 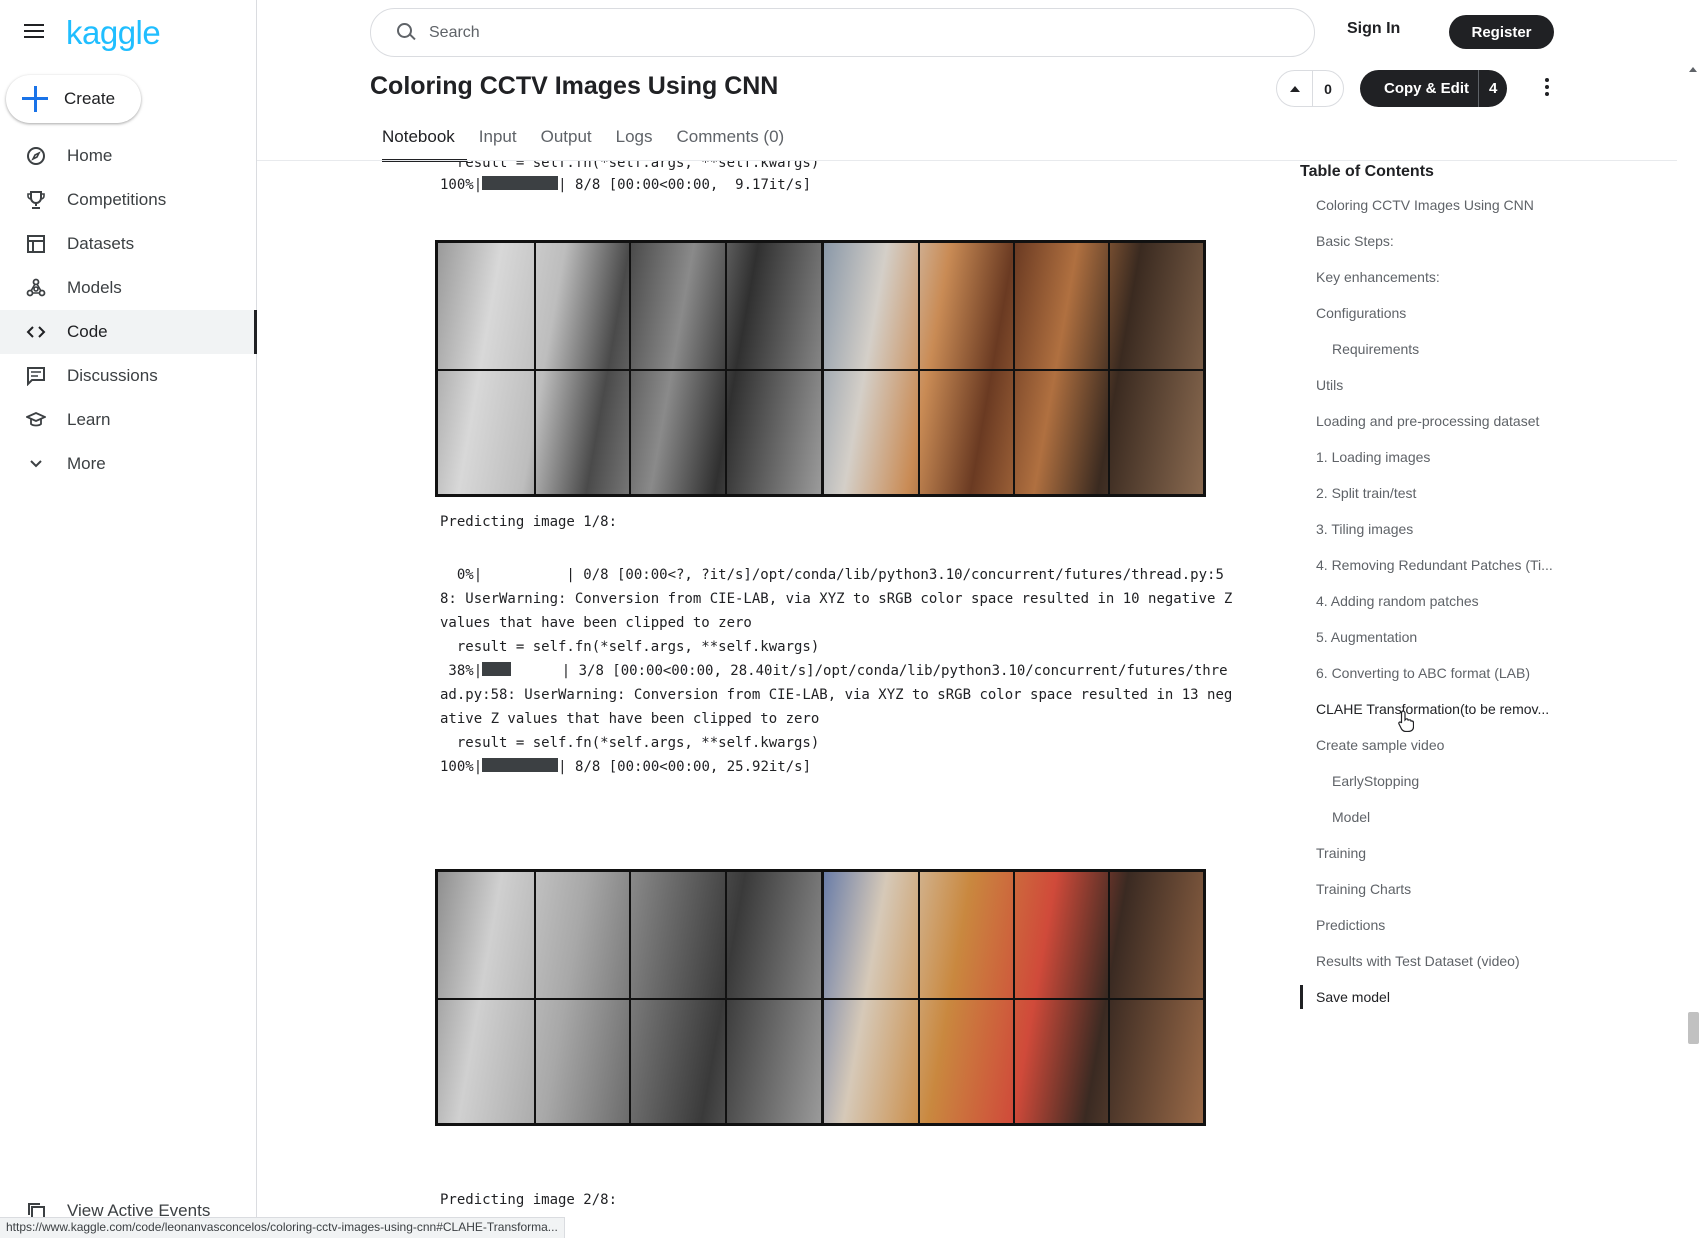 I want to click on tab-input: Input, so click(x=498, y=139).